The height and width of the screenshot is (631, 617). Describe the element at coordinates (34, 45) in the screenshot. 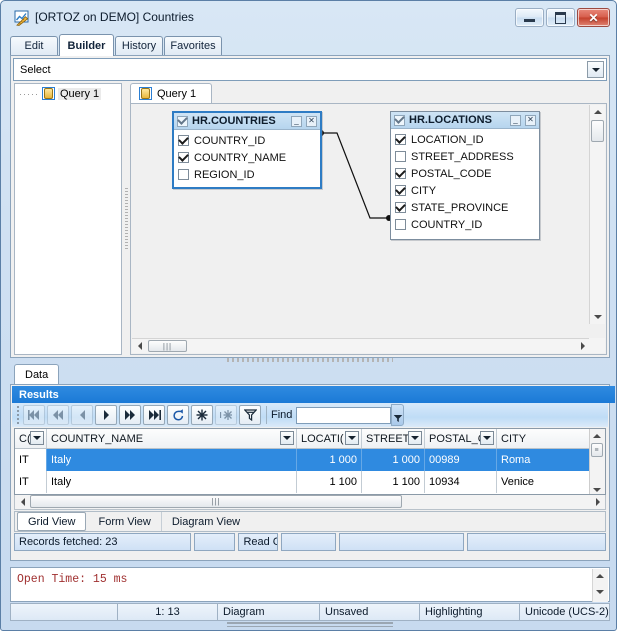

I see `tab-edit: Edit` at that location.